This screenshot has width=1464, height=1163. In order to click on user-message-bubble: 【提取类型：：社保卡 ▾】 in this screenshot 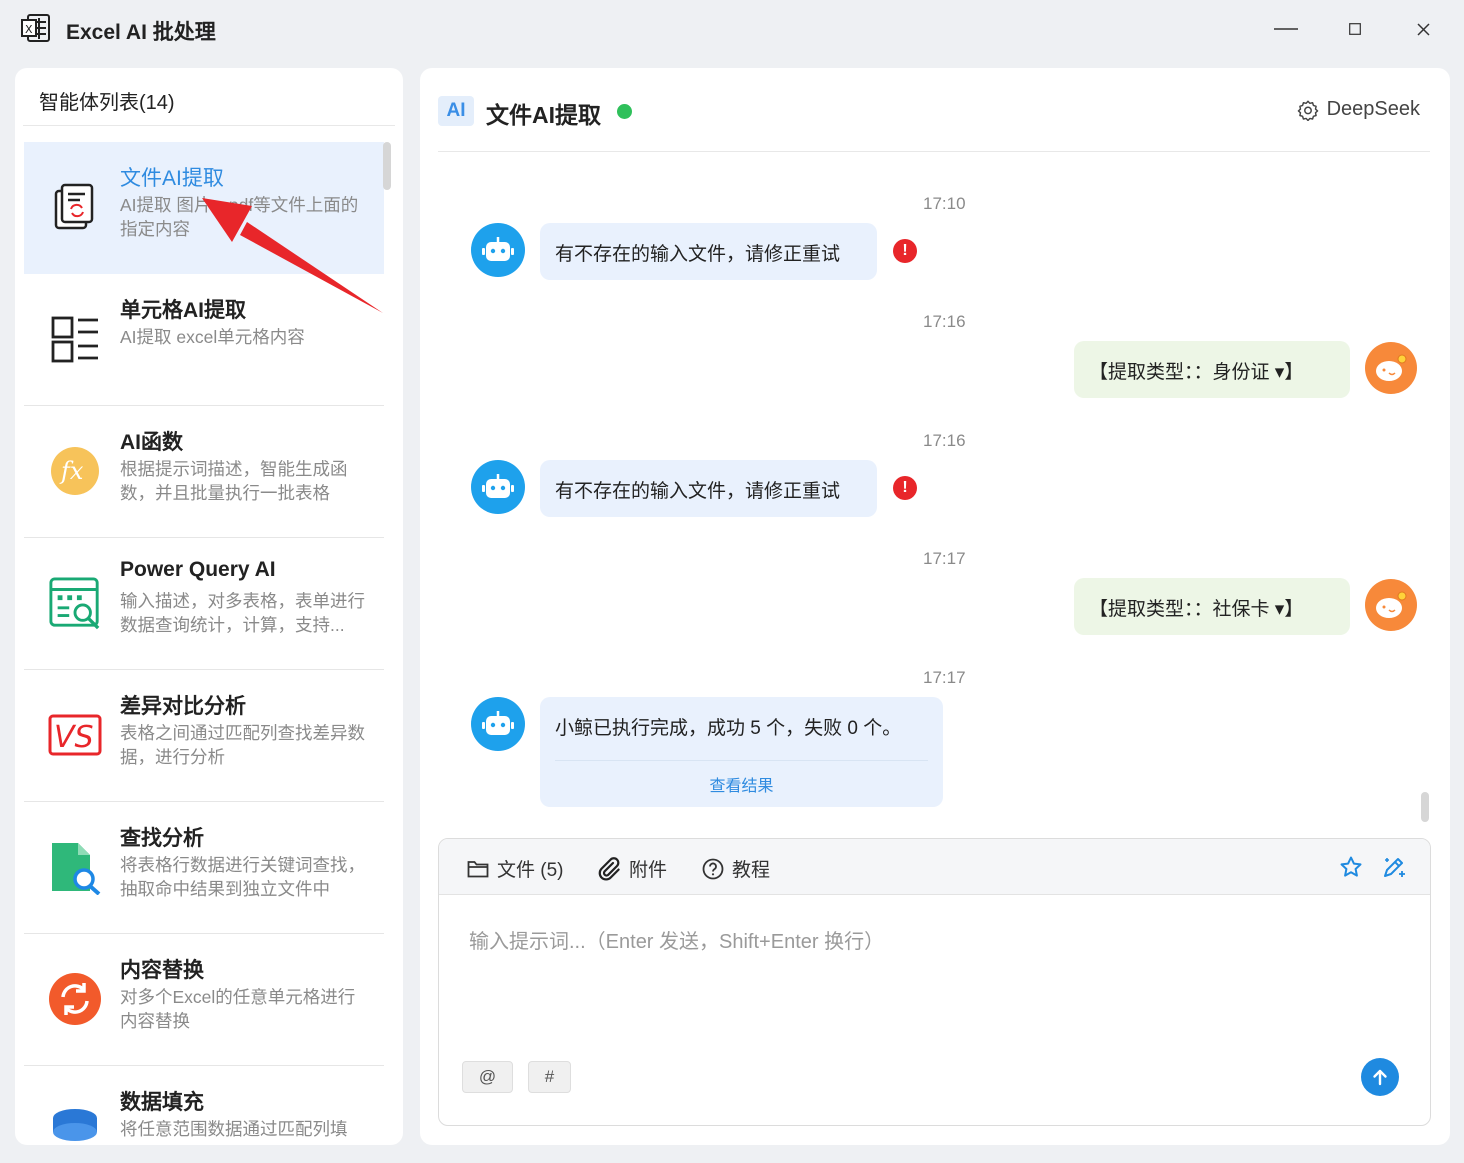, I will do `click(1212, 606)`.